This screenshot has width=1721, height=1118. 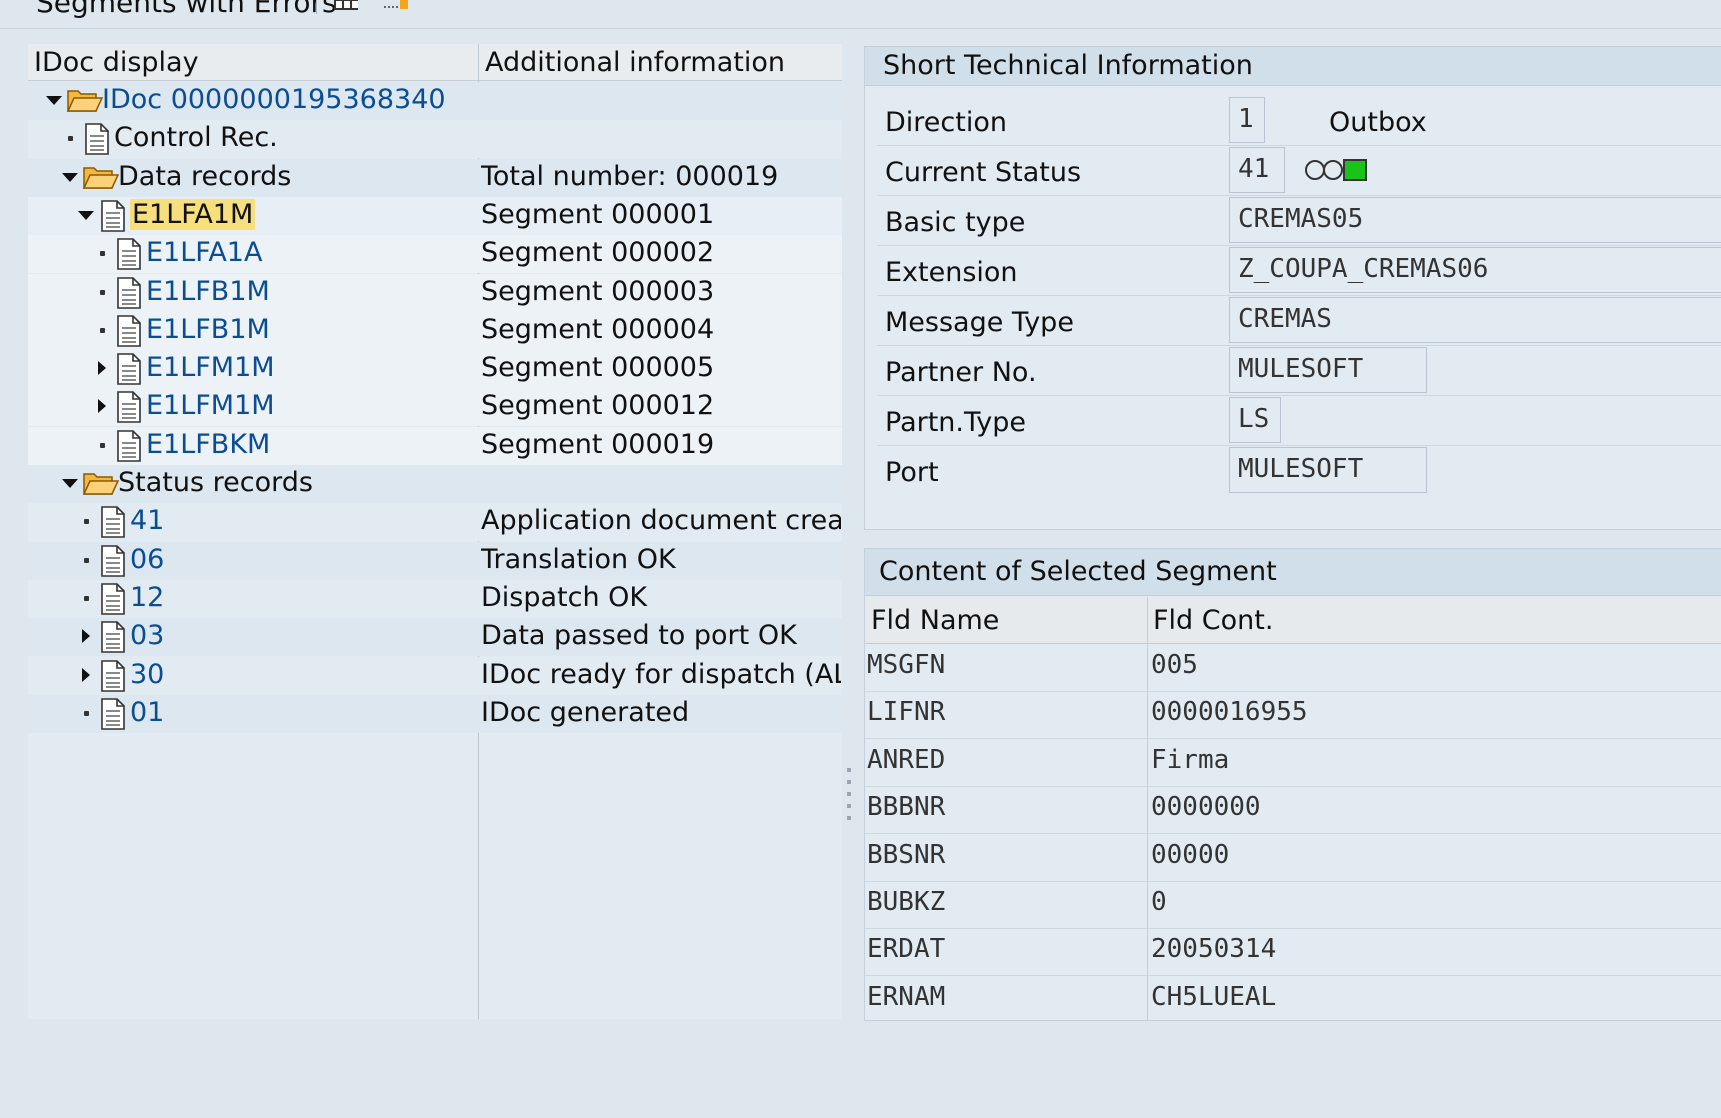 I want to click on direction-field: 1, so click(x=1247, y=120).